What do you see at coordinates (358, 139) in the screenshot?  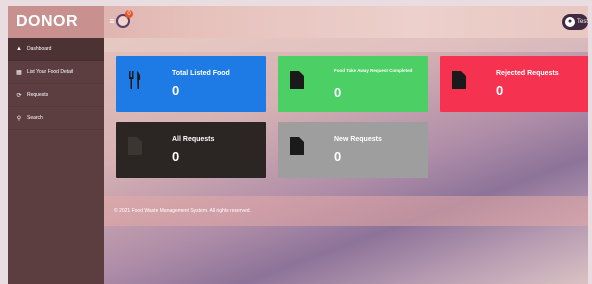 I see `card-label: New Requests` at bounding box center [358, 139].